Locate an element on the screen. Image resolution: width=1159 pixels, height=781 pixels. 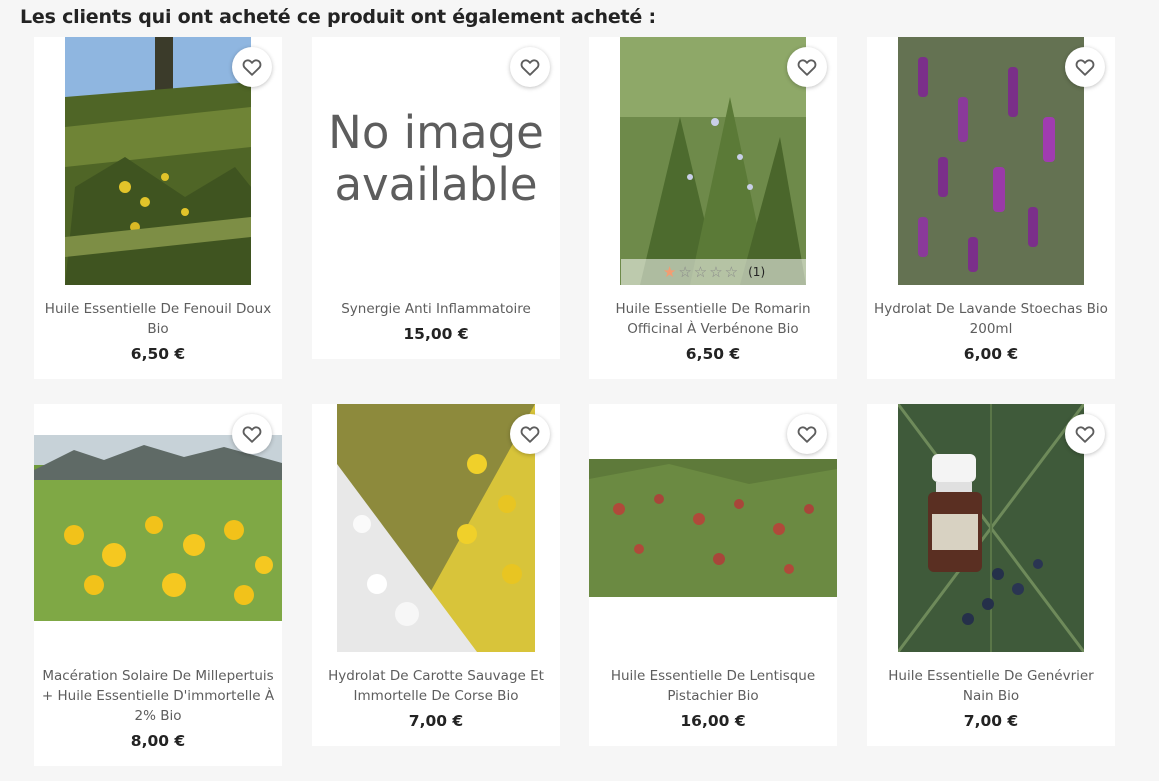
rating-count: (1) is located at coordinates (757, 272).